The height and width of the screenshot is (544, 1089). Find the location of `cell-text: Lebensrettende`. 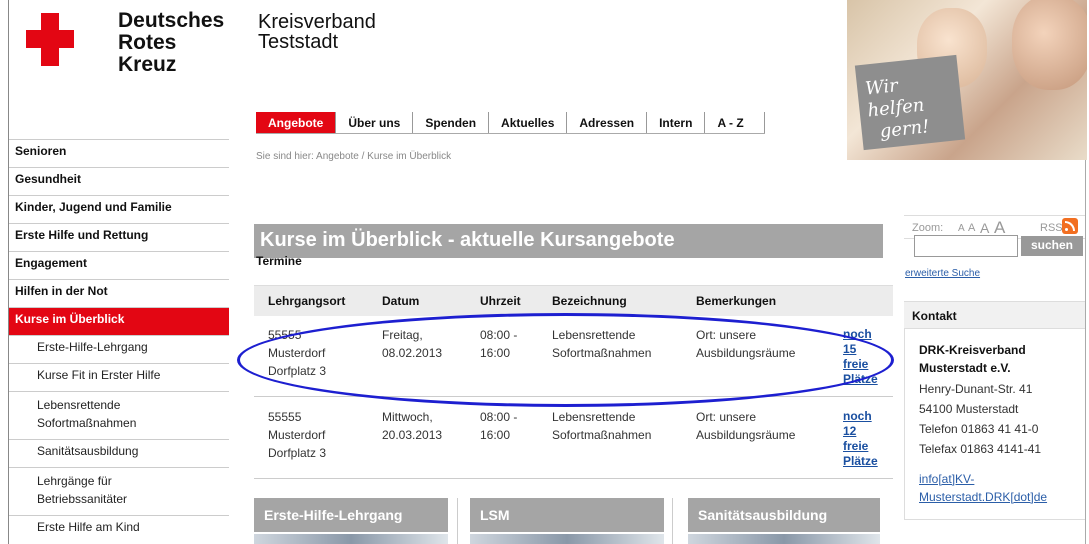

cell-text: Lebensrettende is located at coordinates (594, 417).